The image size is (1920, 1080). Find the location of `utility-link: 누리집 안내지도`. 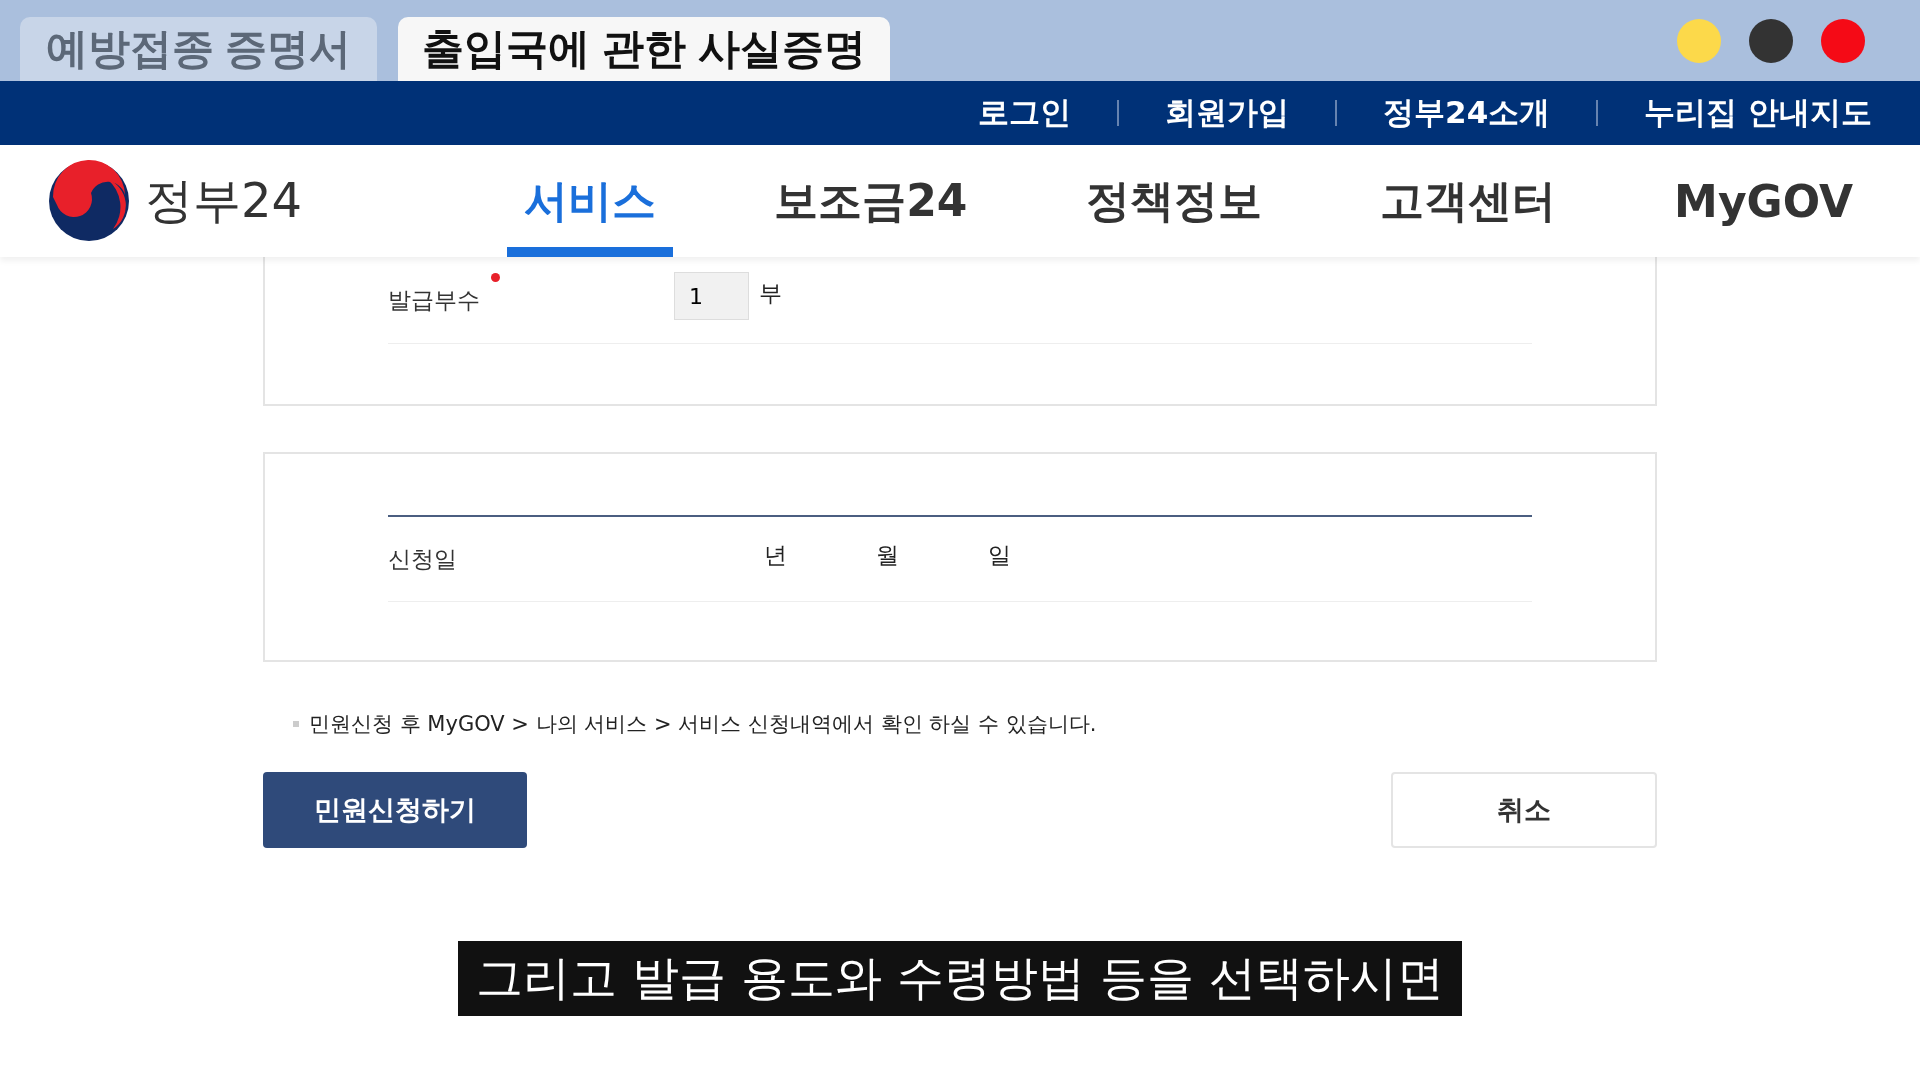

utility-link: 누리집 안내지도 is located at coordinates (1758, 113).